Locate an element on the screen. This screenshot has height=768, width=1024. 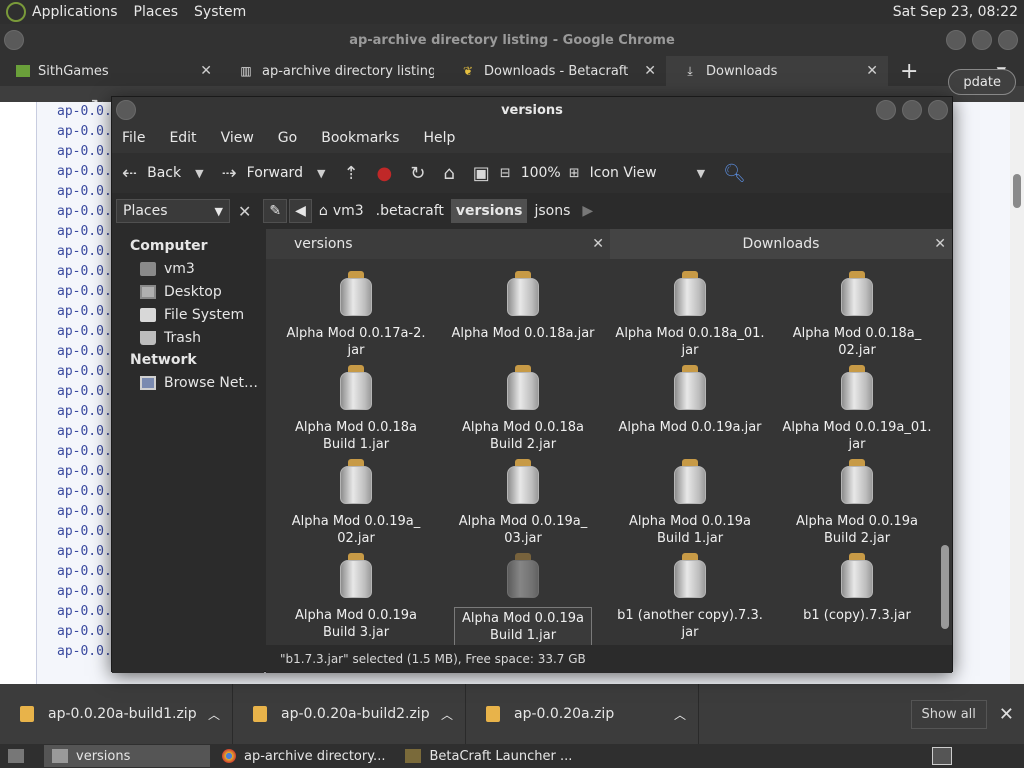
jar-file-item: Alpha Mod 0.0.18a_ 02.jar is located at coordinates (857, 315).